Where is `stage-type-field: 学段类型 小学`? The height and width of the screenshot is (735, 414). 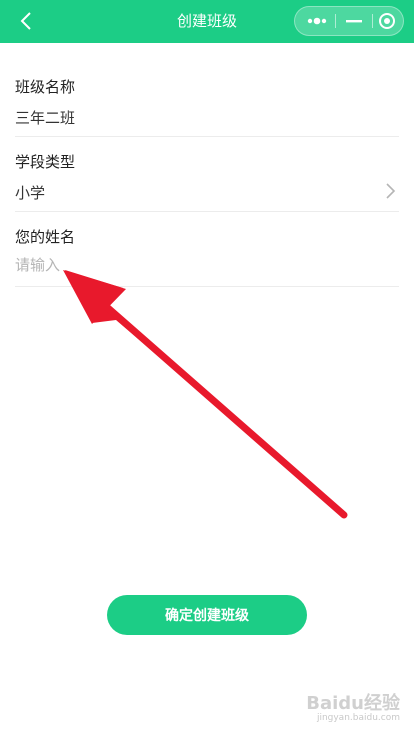 stage-type-field: 学段类型 小学 is located at coordinates (207, 174).